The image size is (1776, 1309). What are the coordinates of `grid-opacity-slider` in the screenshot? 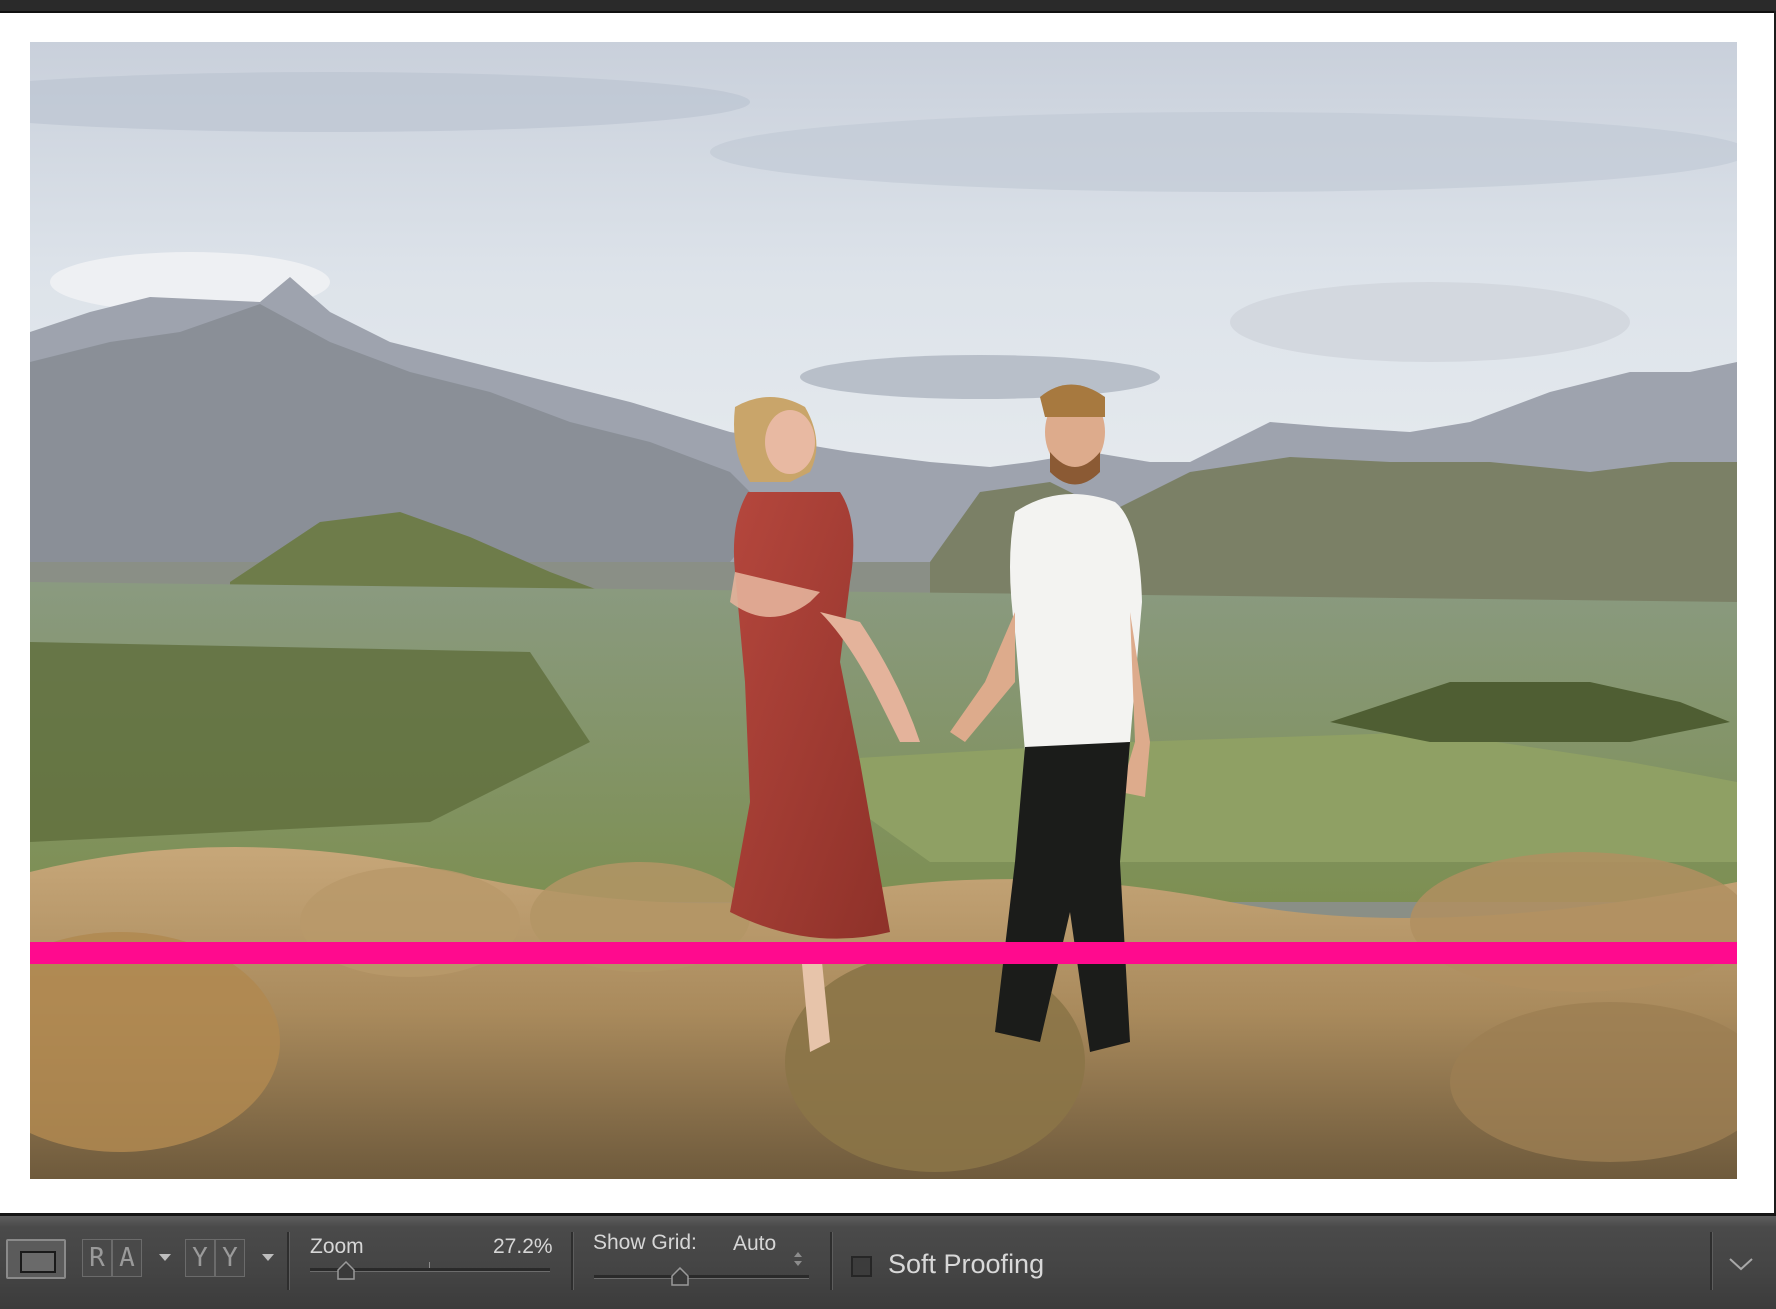 It's located at (701, 1277).